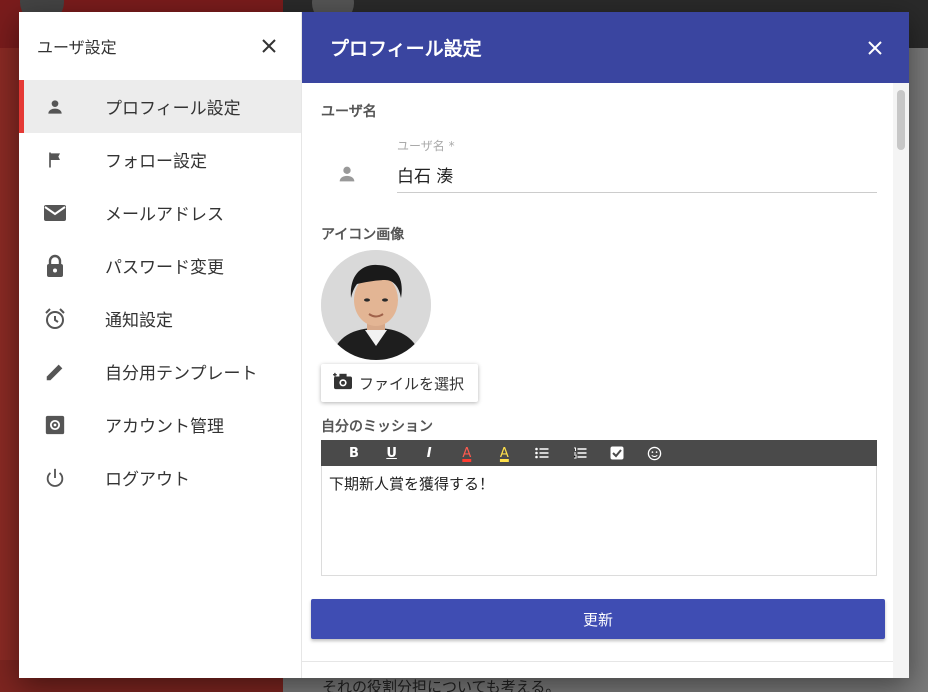 The height and width of the screenshot is (692, 928). What do you see at coordinates (655, 453) in the screenshot?
I see `emoji-icon` at bounding box center [655, 453].